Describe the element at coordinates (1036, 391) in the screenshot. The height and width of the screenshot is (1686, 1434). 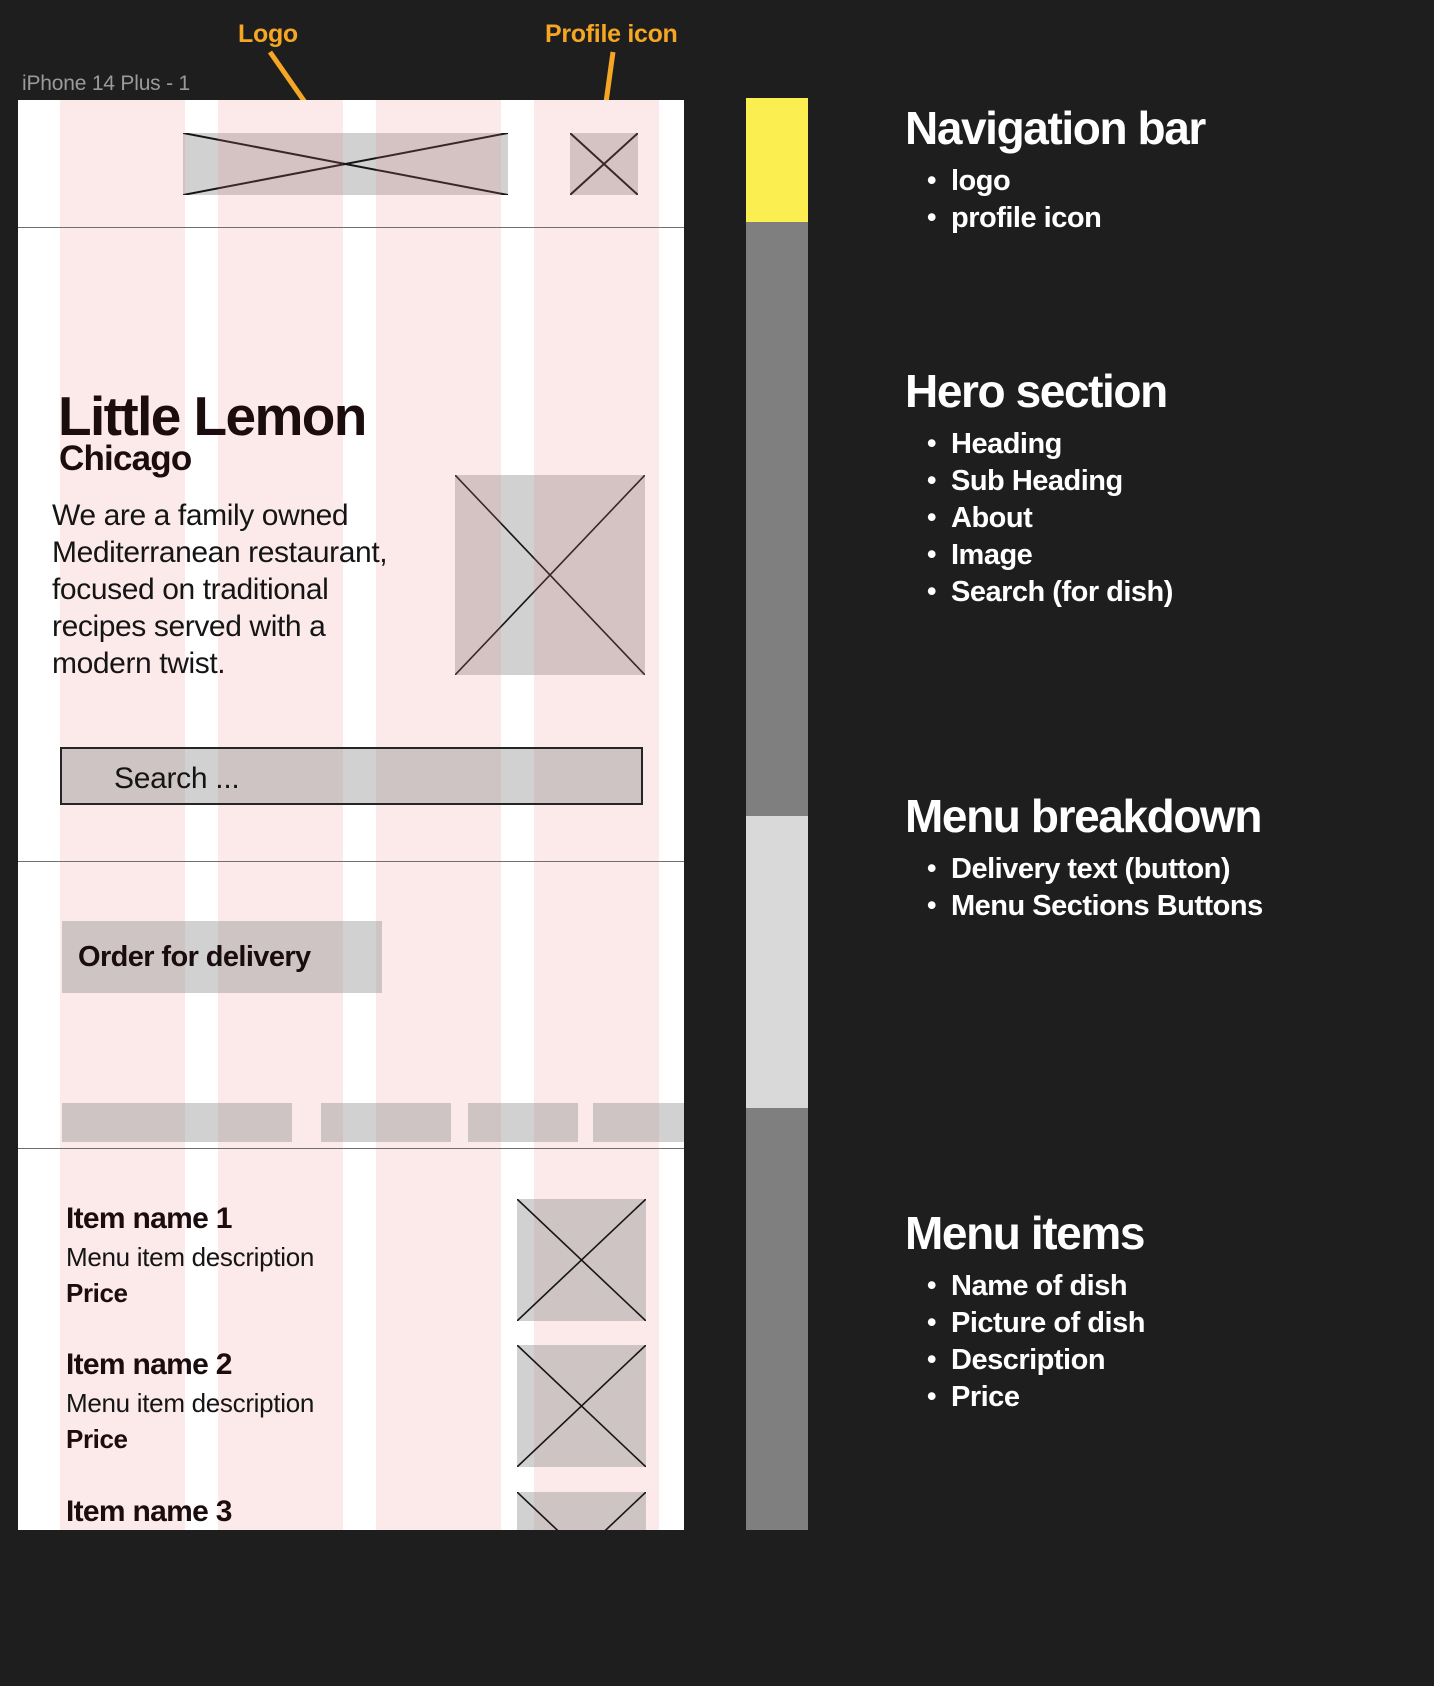
I see `note-title: Hero section` at that location.